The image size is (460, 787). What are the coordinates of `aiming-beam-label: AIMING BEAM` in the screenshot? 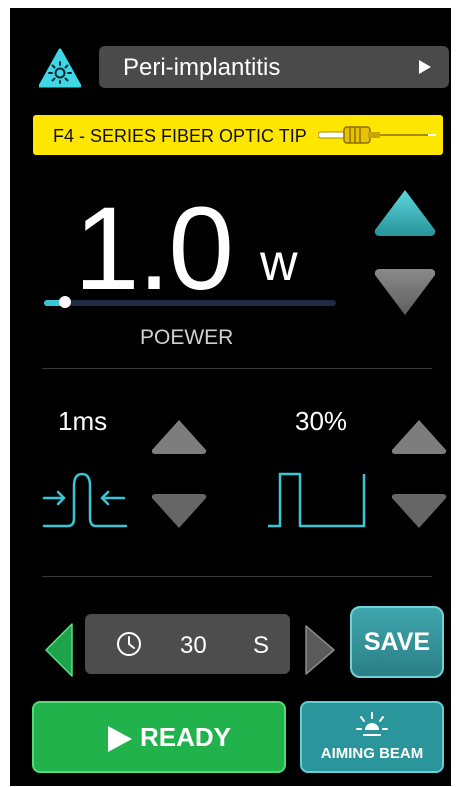 It's located at (372, 753).